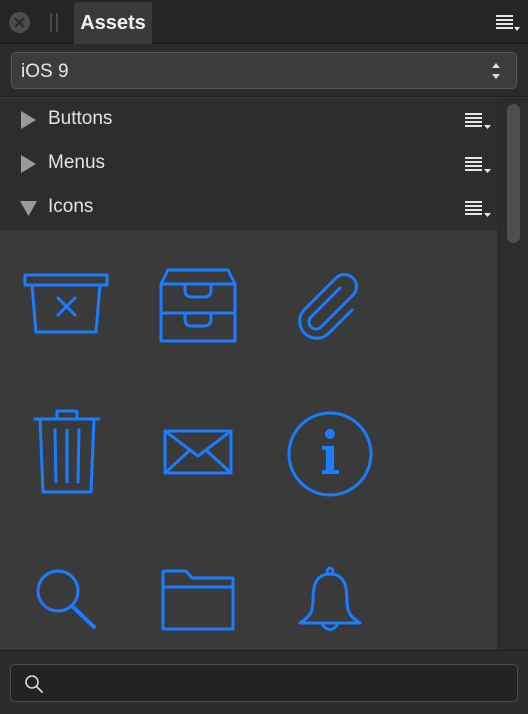 The image size is (528, 714). Describe the element at coordinates (71, 206) in the screenshot. I see `category-label: Icons` at that location.